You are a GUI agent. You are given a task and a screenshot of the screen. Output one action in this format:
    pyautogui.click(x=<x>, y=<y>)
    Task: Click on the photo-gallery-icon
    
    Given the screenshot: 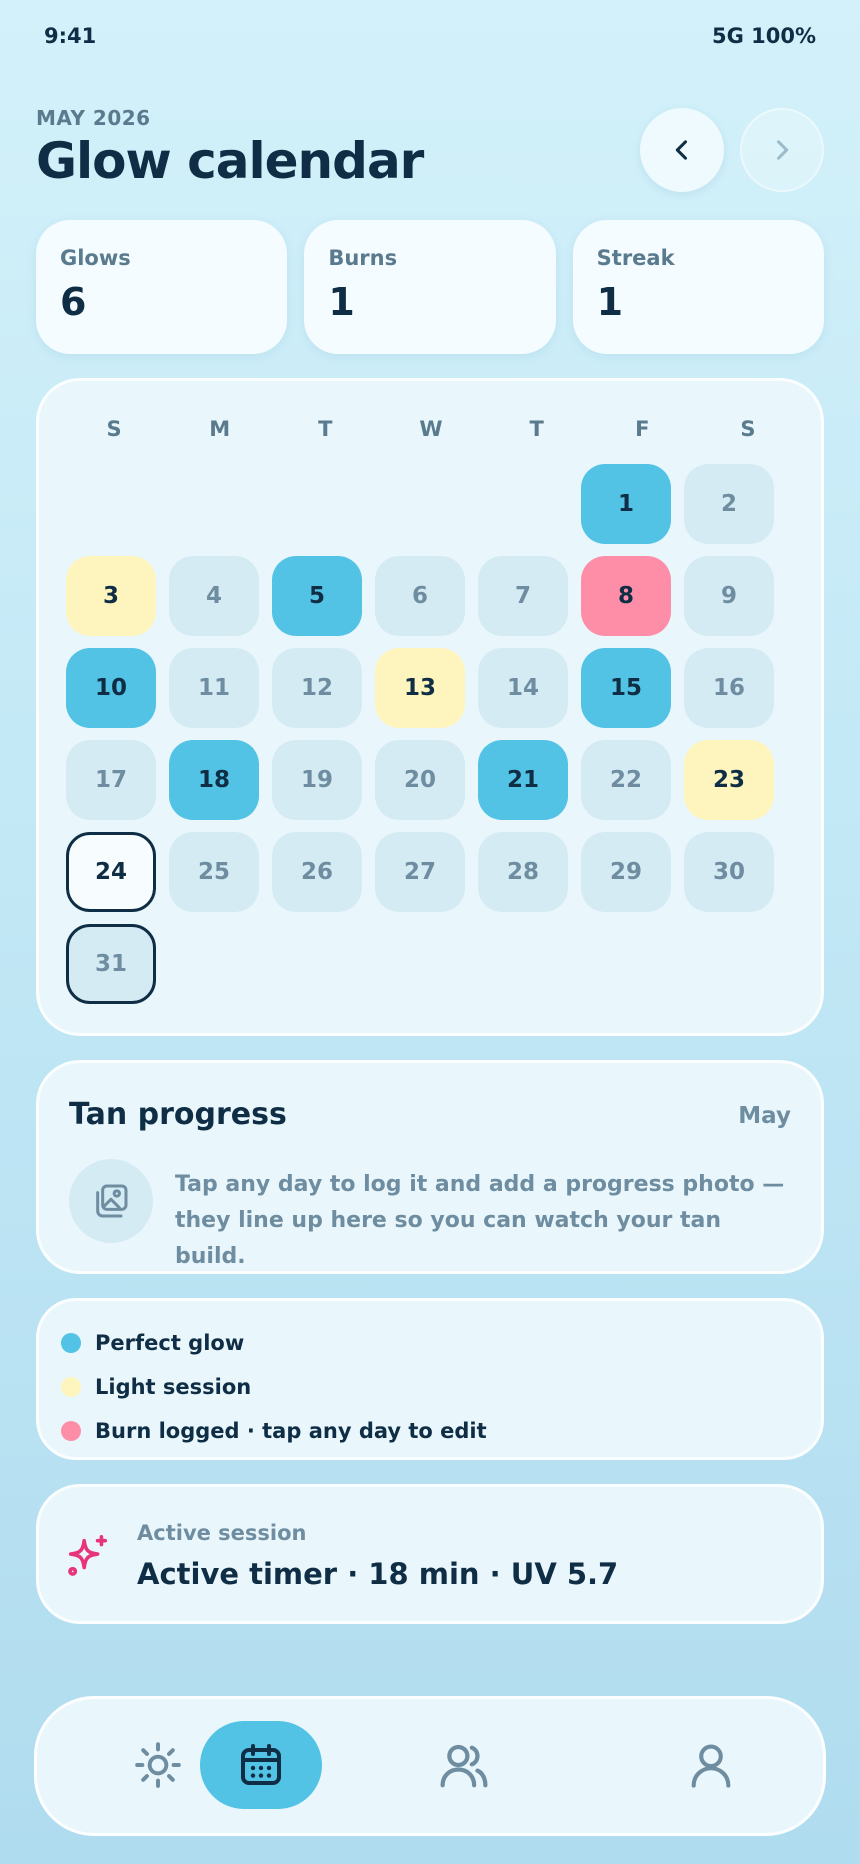 What is the action you would take?
    pyautogui.click(x=111, y=1201)
    